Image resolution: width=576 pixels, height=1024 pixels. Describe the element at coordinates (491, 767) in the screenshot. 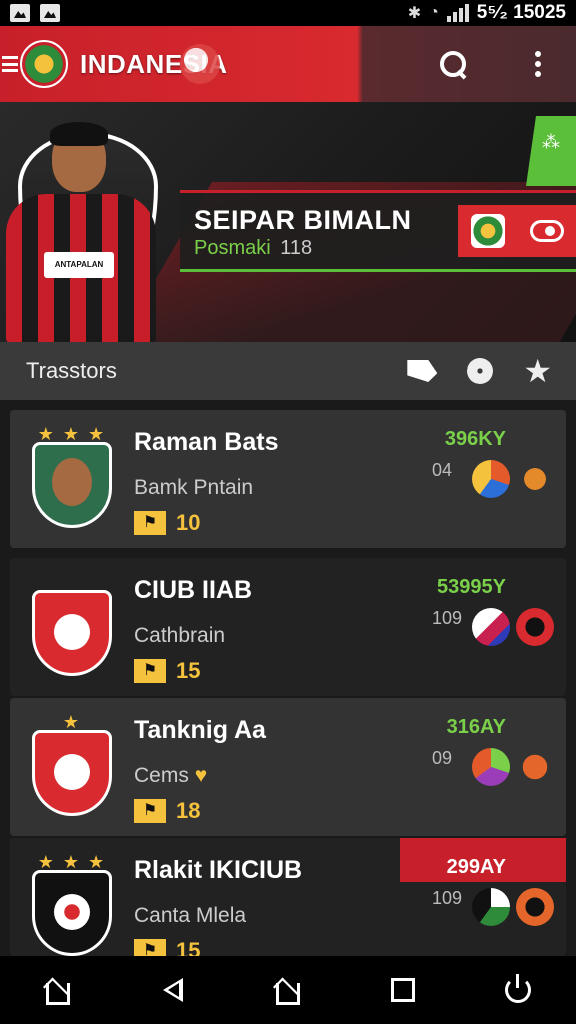

I see `fruit-icon` at that location.